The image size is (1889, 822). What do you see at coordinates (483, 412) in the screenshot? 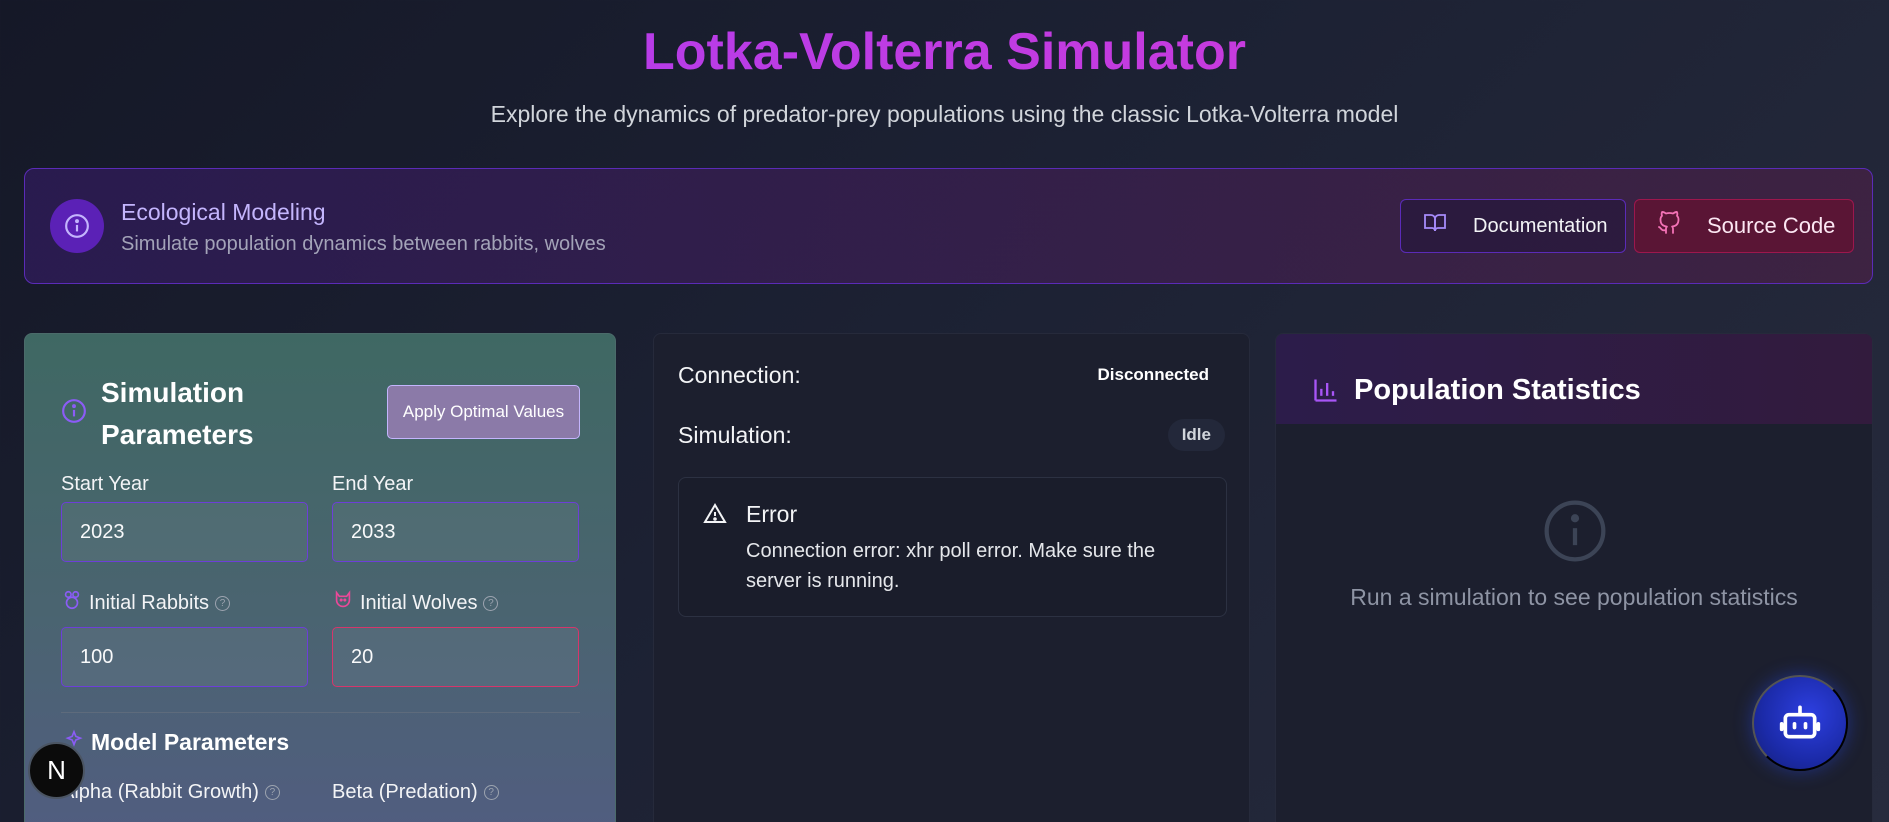
I see `apply-optimal-values-button: Apply Optimal Values` at bounding box center [483, 412].